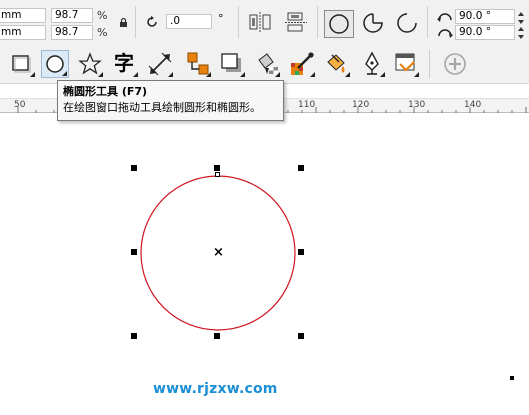 This screenshot has height=415, width=529. What do you see at coordinates (134, 336) in the screenshot?
I see `selection-handle-bottom-left` at bounding box center [134, 336].